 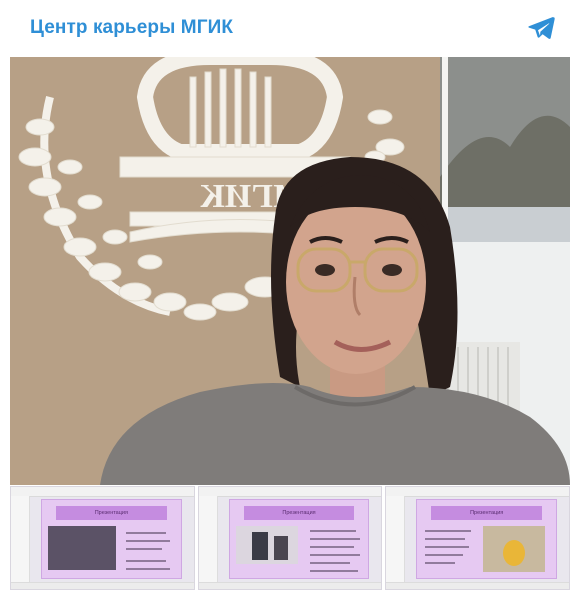 I want to click on telegram-icon, so click(x=541, y=28).